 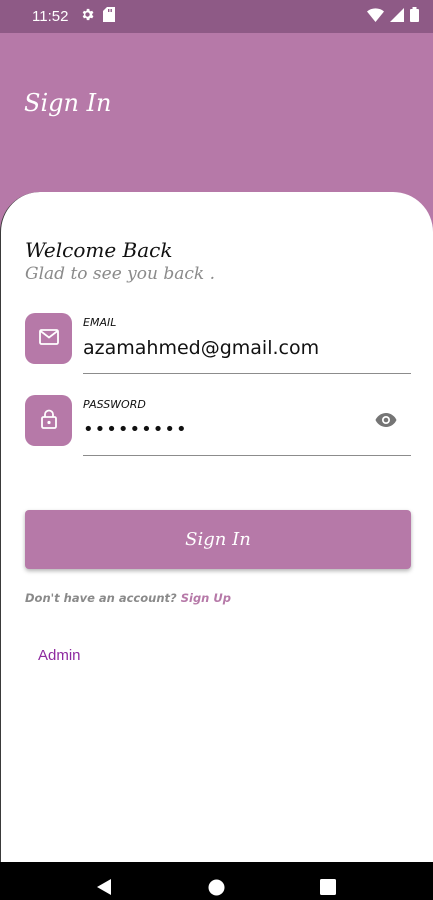 What do you see at coordinates (218, 427) in the screenshot?
I see `password-field: PASSWORD •••••••••` at bounding box center [218, 427].